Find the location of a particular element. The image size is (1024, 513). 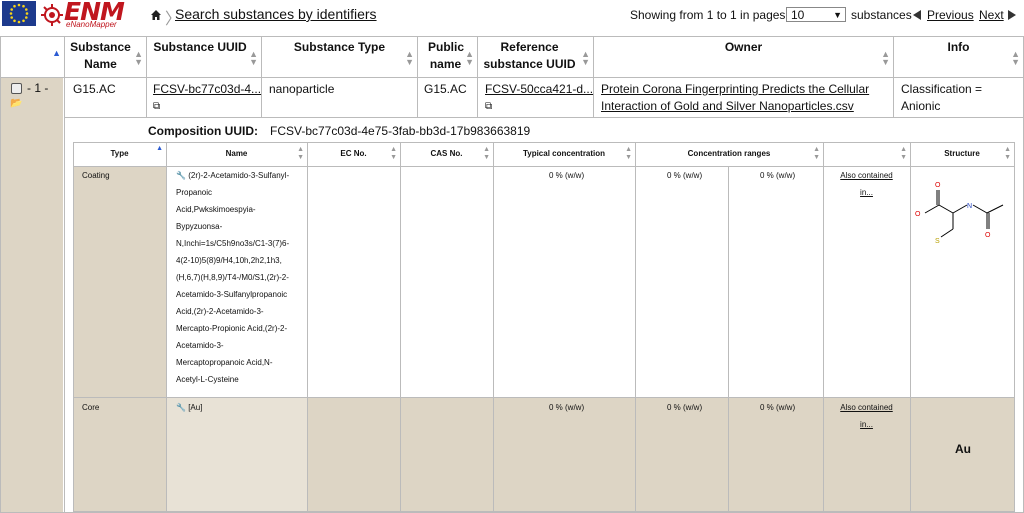

row-select-checkbox is located at coordinates (16, 88).